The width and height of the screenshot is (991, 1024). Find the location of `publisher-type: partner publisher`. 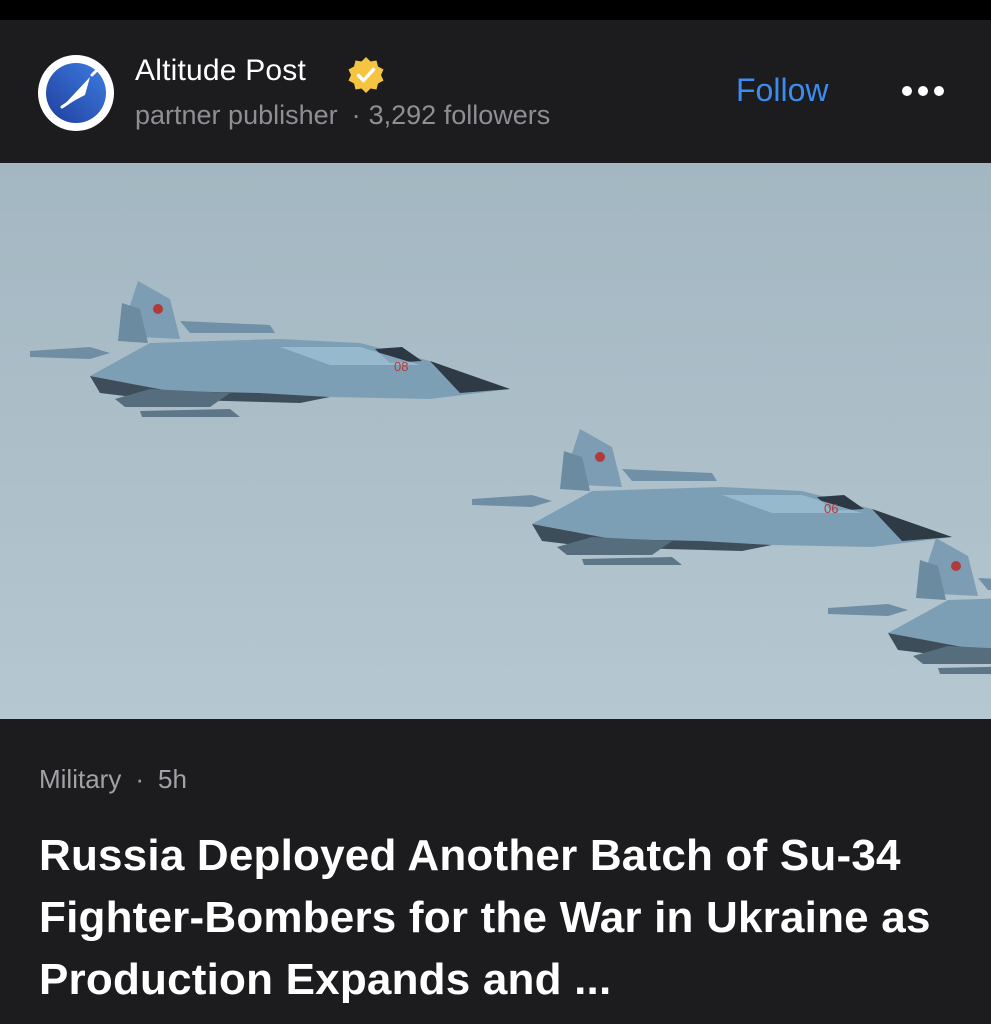

publisher-type: partner publisher is located at coordinates (236, 115).